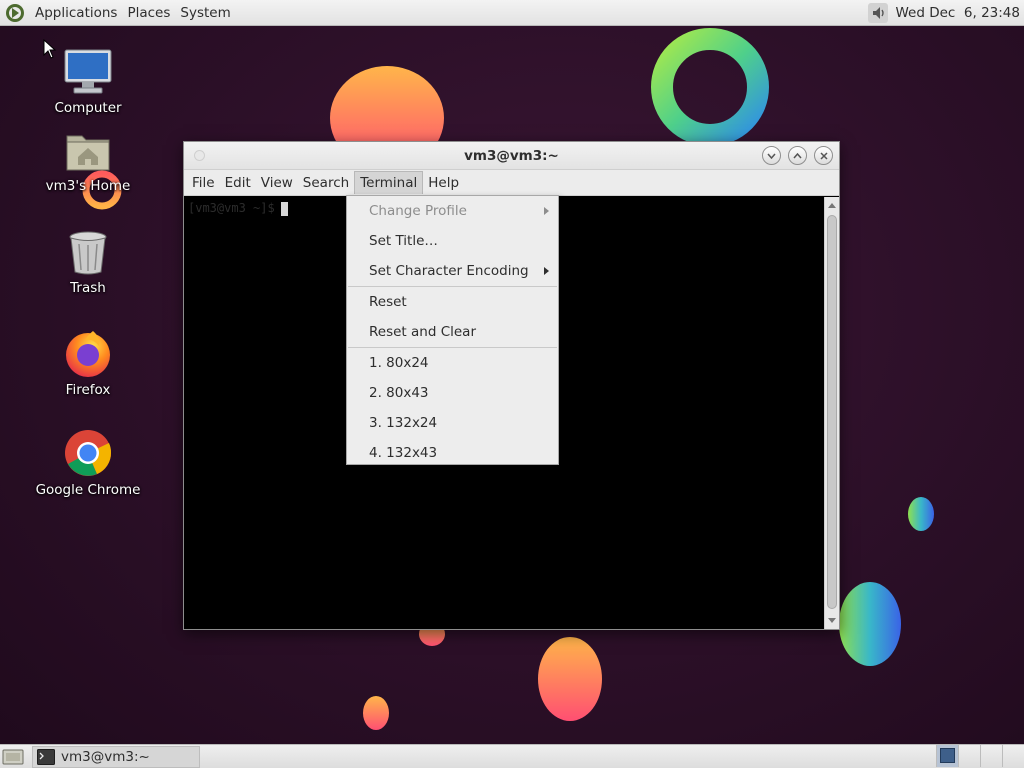 This screenshot has width=1024, height=768. I want to click on menu-item-change-profile: Change Profile, so click(452, 211).